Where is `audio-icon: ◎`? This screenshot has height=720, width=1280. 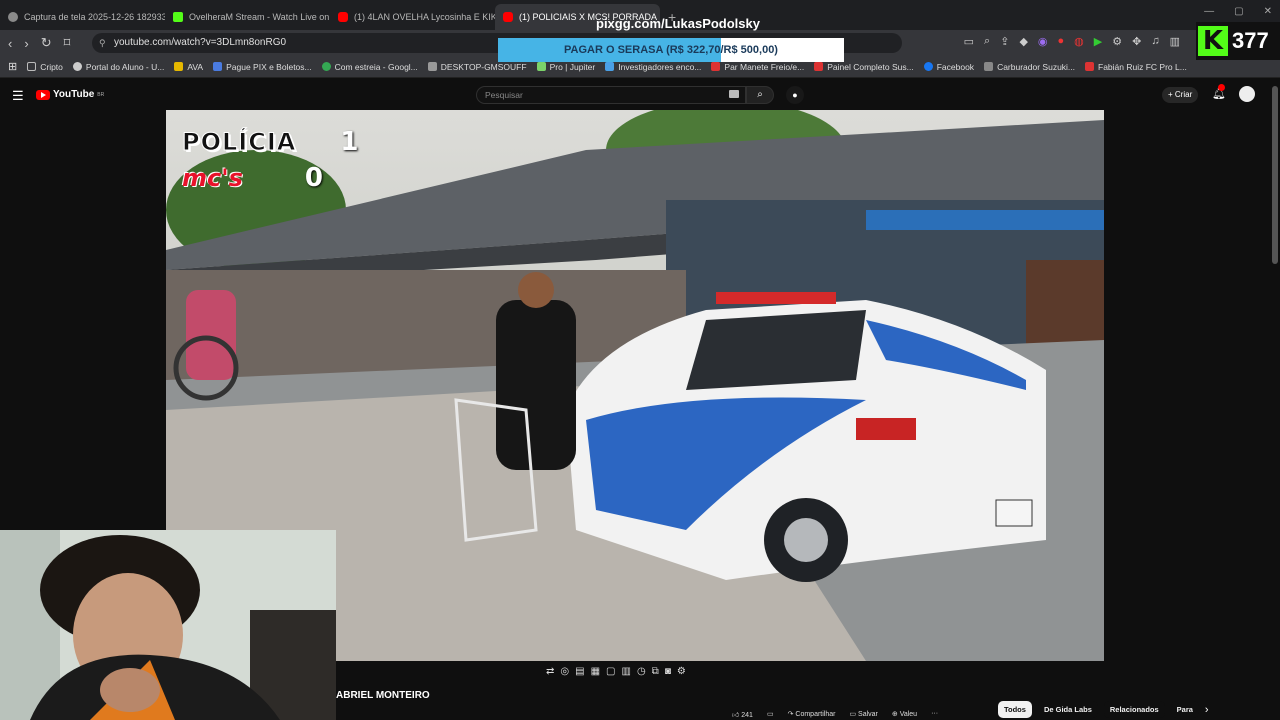
audio-icon: ◎ is located at coordinates (564, 671).